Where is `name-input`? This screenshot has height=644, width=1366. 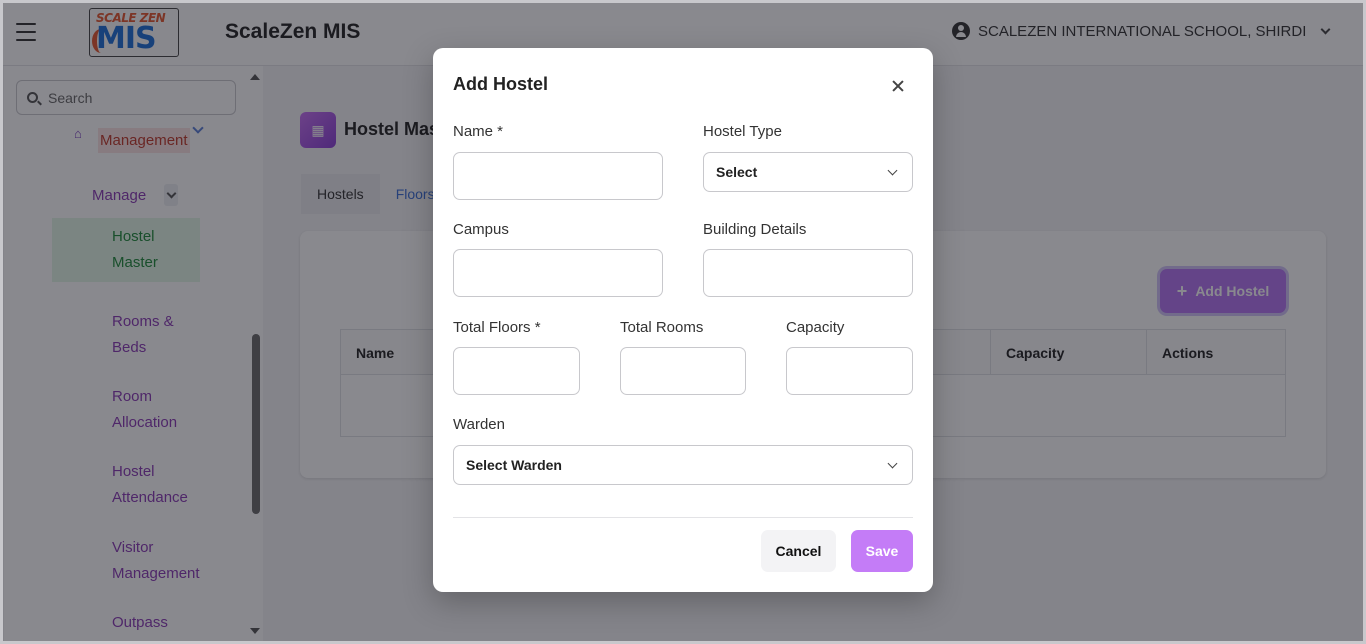 name-input is located at coordinates (558, 176).